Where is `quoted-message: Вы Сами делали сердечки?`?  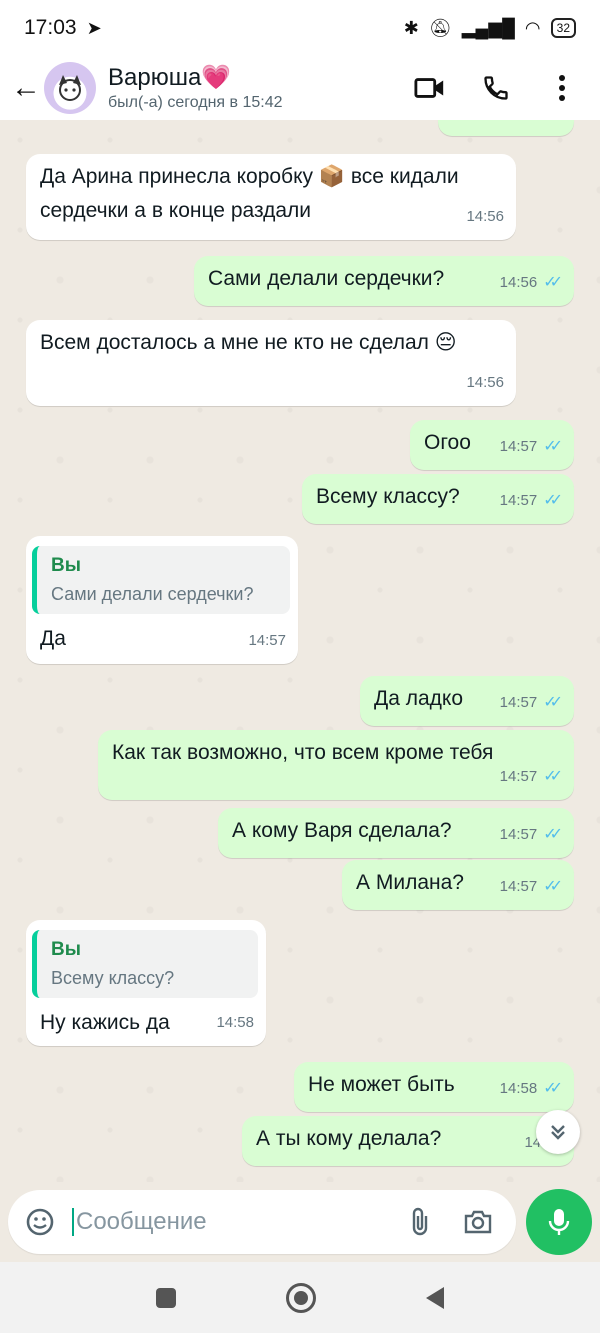 quoted-message: Вы Сами делали сердечки? is located at coordinates (161, 580).